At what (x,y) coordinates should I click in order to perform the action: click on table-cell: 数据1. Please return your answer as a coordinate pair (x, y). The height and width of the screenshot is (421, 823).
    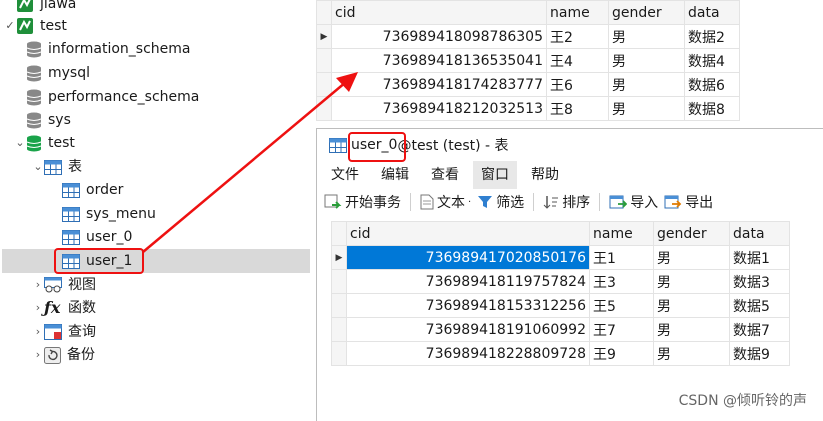
    Looking at the image, I should click on (759, 257).